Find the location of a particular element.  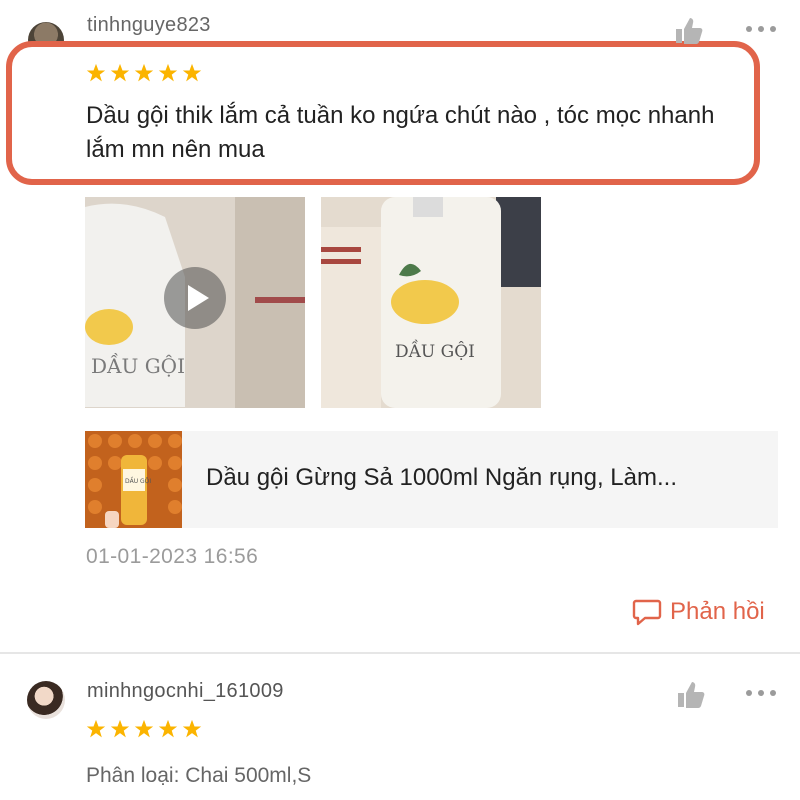

reply-button: Phản hồi is located at coordinates (698, 612).